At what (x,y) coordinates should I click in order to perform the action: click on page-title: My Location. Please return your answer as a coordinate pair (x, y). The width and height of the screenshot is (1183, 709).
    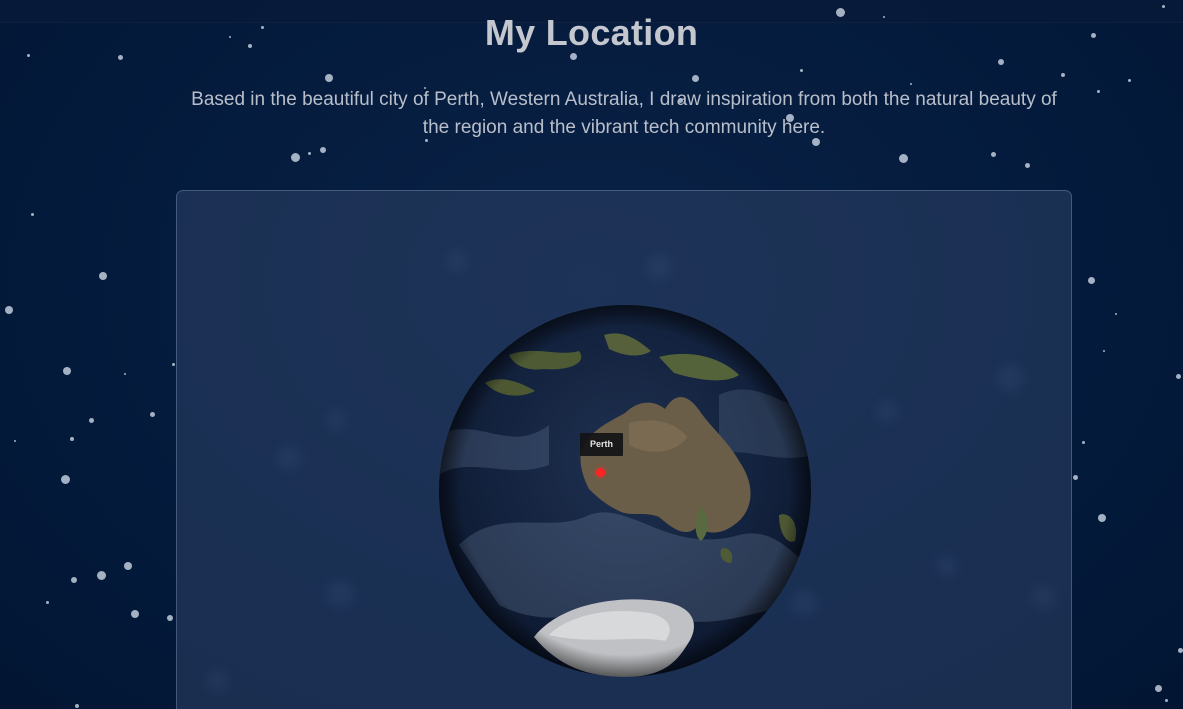
    Looking at the image, I should click on (591, 32).